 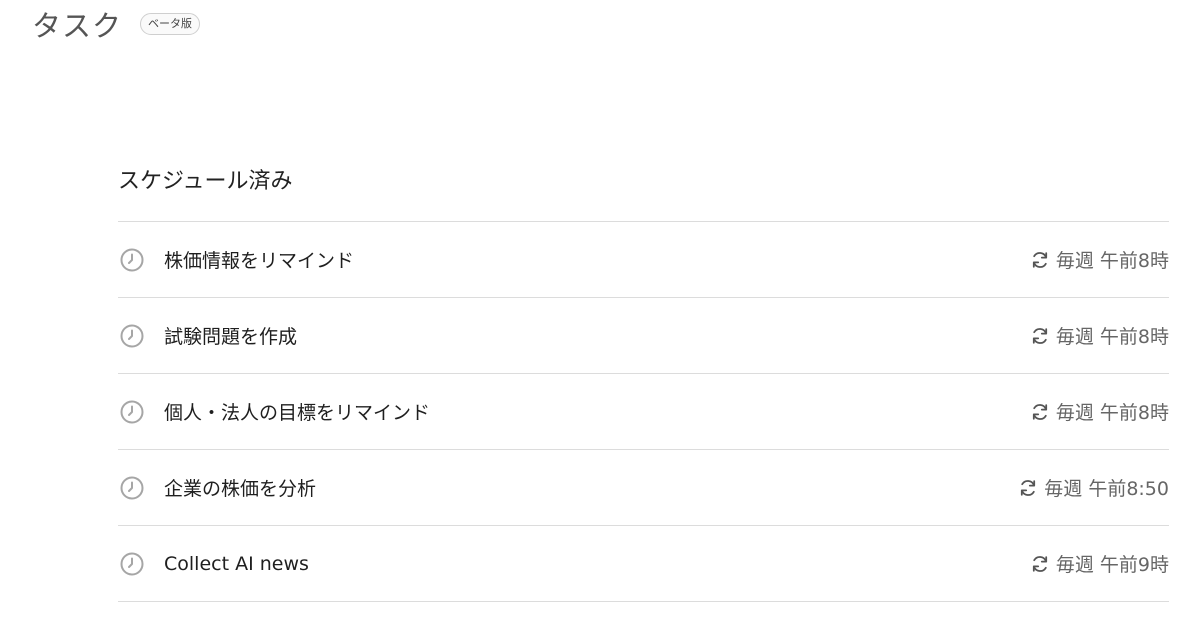 I want to click on task-name: 個人・法人の目標をリマインド, so click(x=297, y=413).